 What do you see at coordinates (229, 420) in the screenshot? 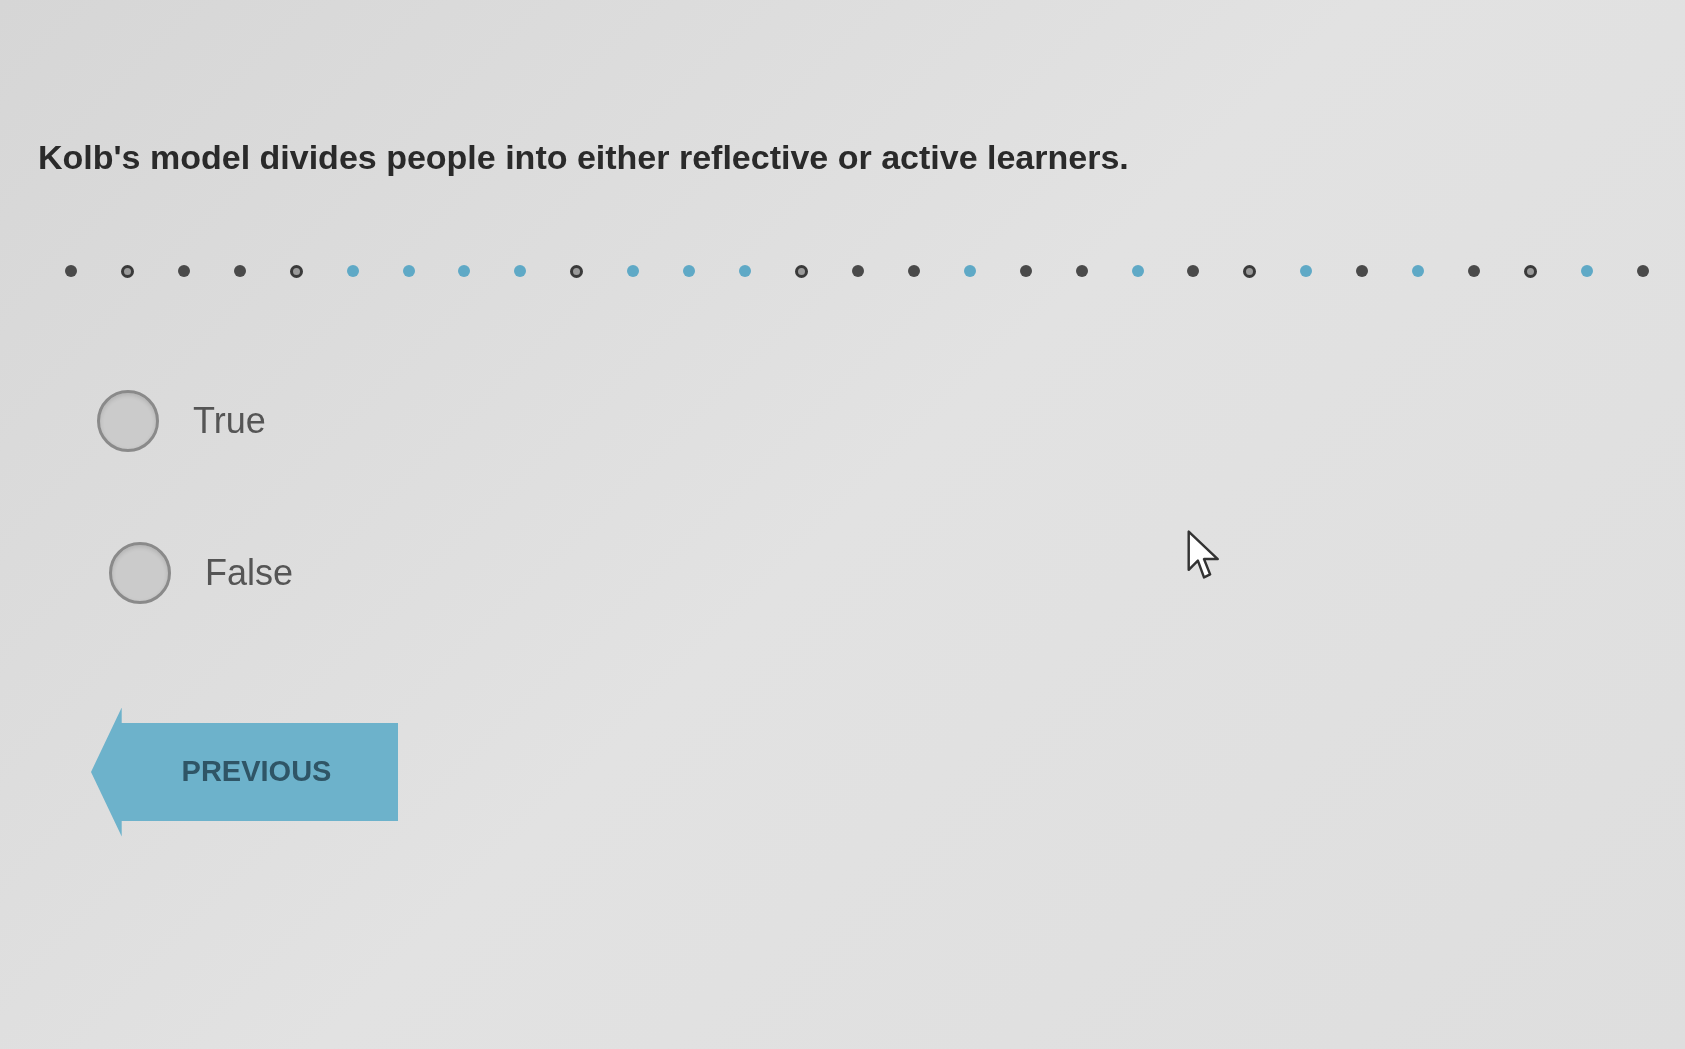
I see `option-label: True` at bounding box center [229, 420].